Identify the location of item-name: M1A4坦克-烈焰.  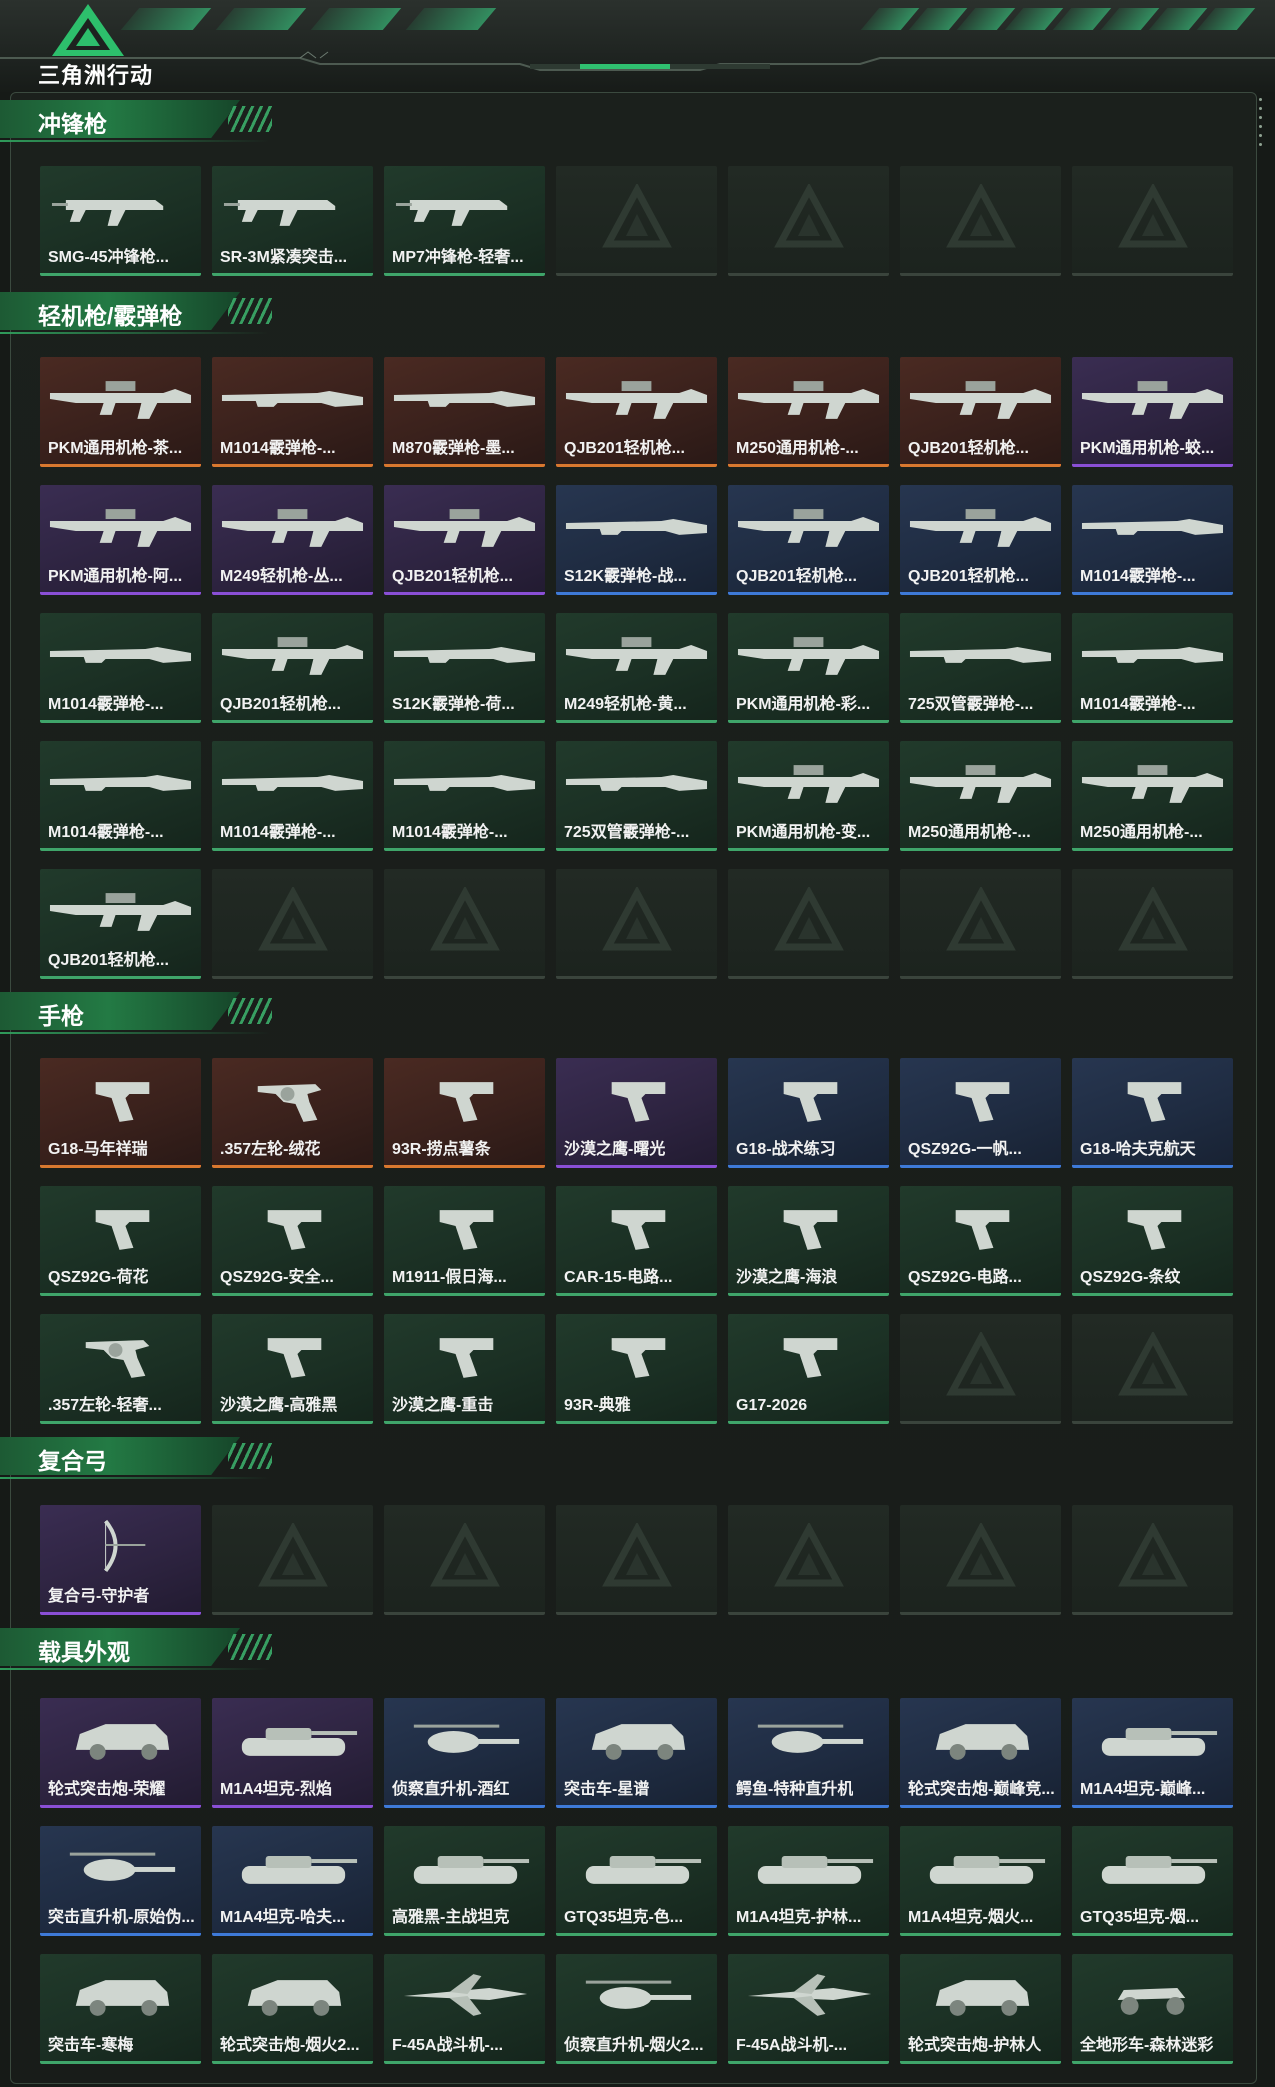
(276, 1789).